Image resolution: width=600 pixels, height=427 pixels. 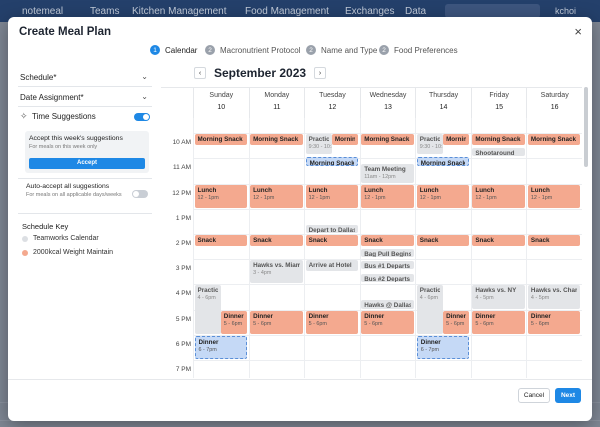 What do you see at coordinates (332, 228) in the screenshot?
I see `calendar-event: Depart to Dallas` at bounding box center [332, 228].